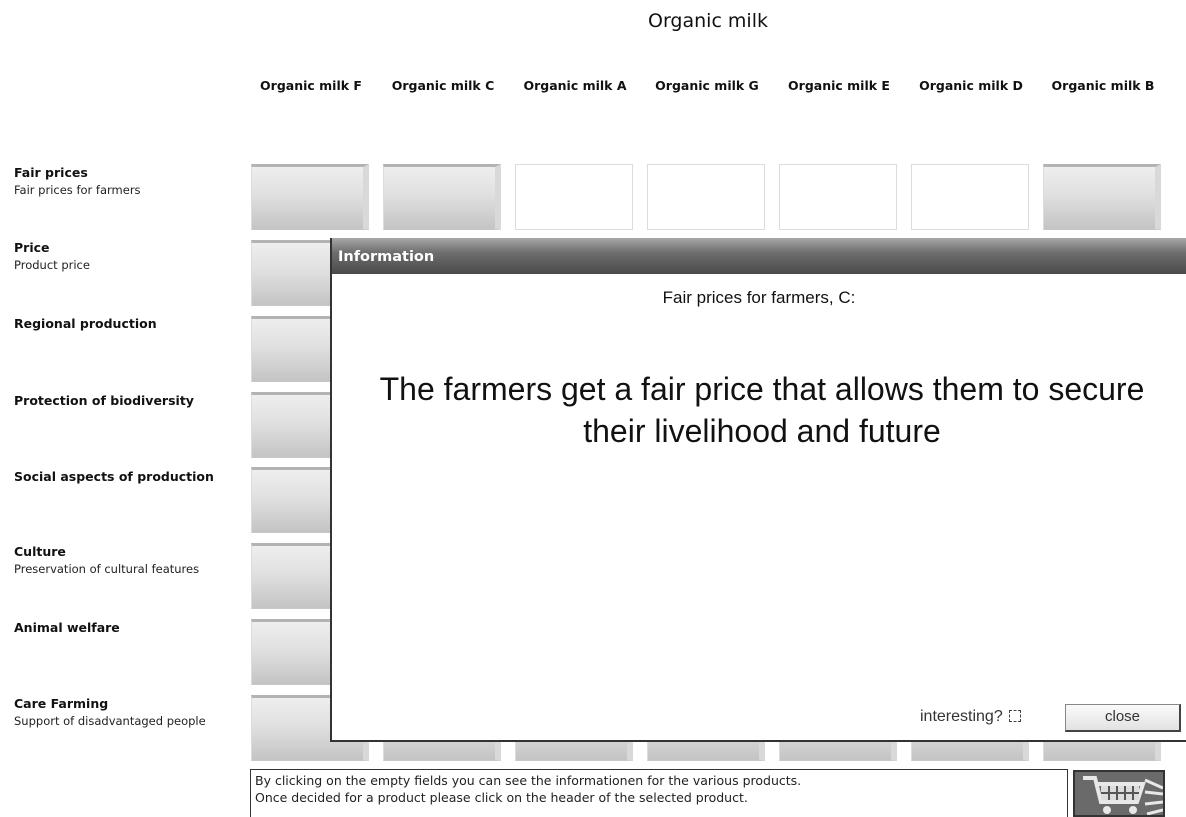 The height and width of the screenshot is (817, 1186). I want to click on close-button: close, so click(1123, 718).